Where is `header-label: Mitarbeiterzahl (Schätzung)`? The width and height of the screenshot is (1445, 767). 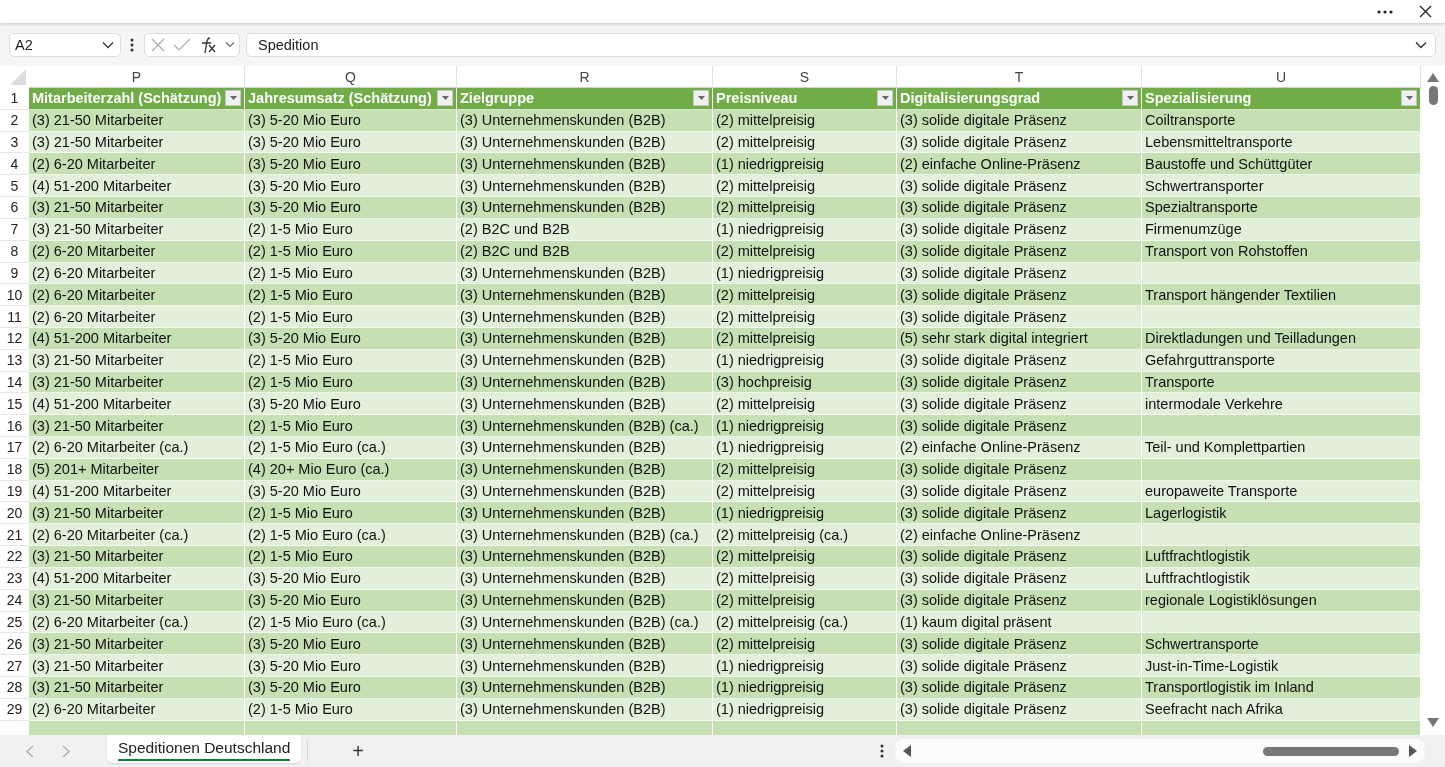 header-label: Mitarbeiterzahl (Schätzung) is located at coordinates (127, 98).